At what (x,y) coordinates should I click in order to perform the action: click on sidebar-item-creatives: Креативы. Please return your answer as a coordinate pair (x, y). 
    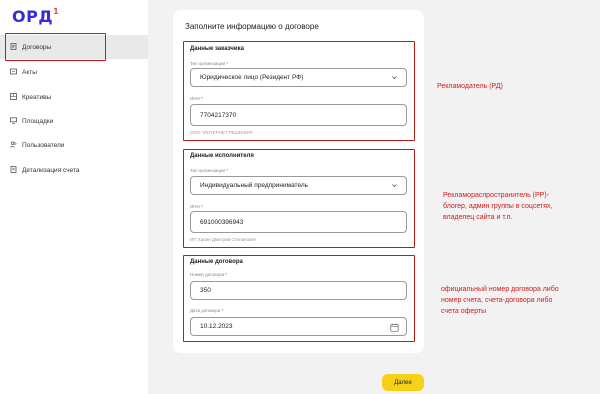
    Looking at the image, I should click on (74, 97).